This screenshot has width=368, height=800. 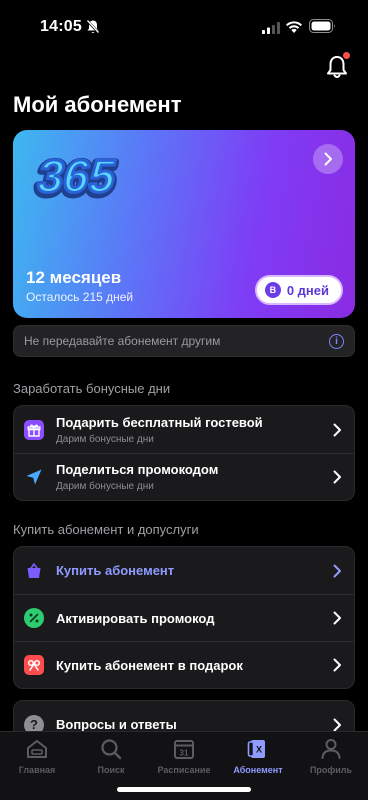 What do you see at coordinates (184, 770) in the screenshot?
I see `tab-label: Расписание` at bounding box center [184, 770].